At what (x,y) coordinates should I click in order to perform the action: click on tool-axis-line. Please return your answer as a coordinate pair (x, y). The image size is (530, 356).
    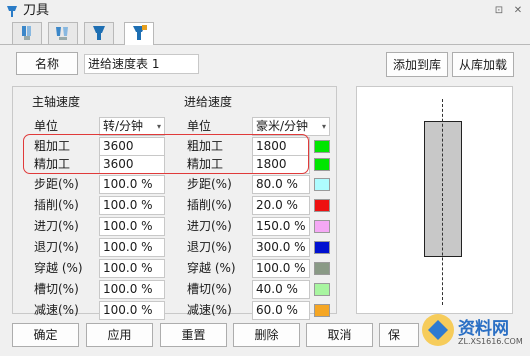
    Looking at the image, I should click on (442, 202).